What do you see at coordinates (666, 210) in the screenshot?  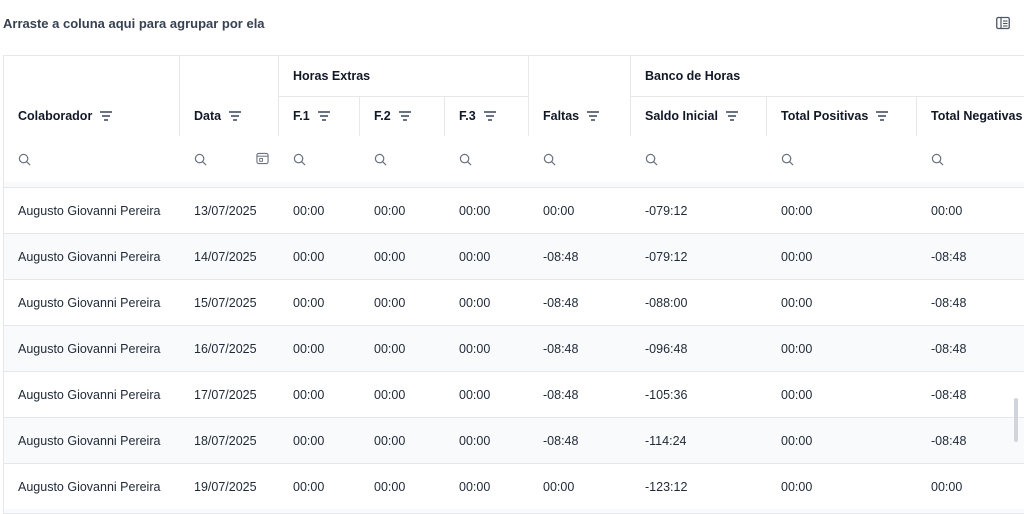 I see `cell-saldo-inicial: -079:12` at bounding box center [666, 210].